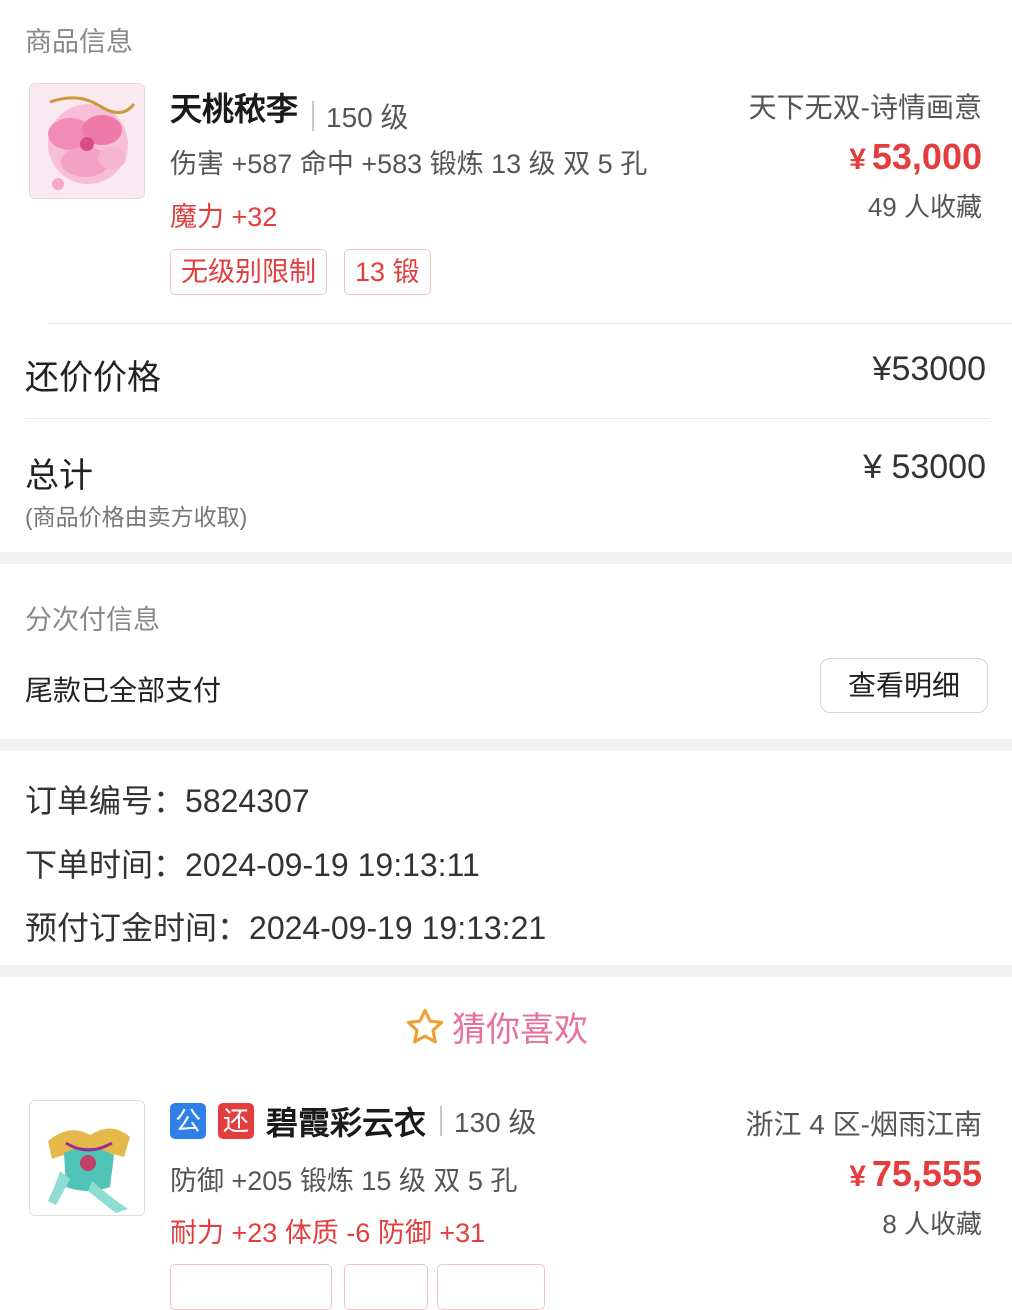  I want to click on product-price: ¥53,000, so click(915, 157).